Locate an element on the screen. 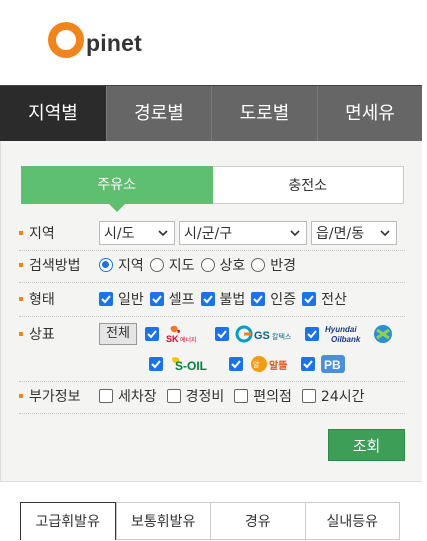  extra-info-row: 부가정보 세차장 경정비 편의점 24시간 is located at coordinates (212, 396).